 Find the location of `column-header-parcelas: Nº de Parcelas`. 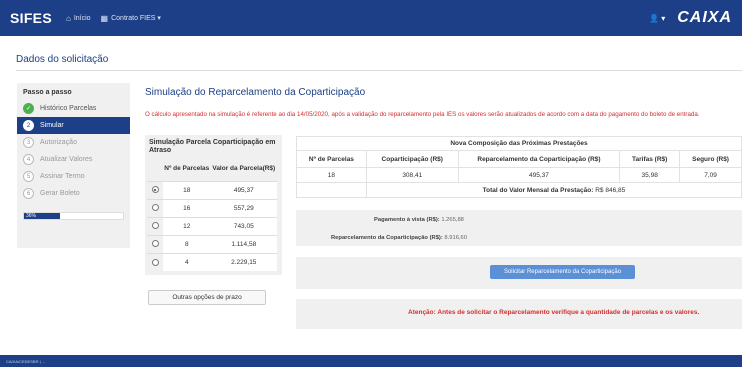

column-header-parcelas: Nº de Parcelas is located at coordinates (187, 168).